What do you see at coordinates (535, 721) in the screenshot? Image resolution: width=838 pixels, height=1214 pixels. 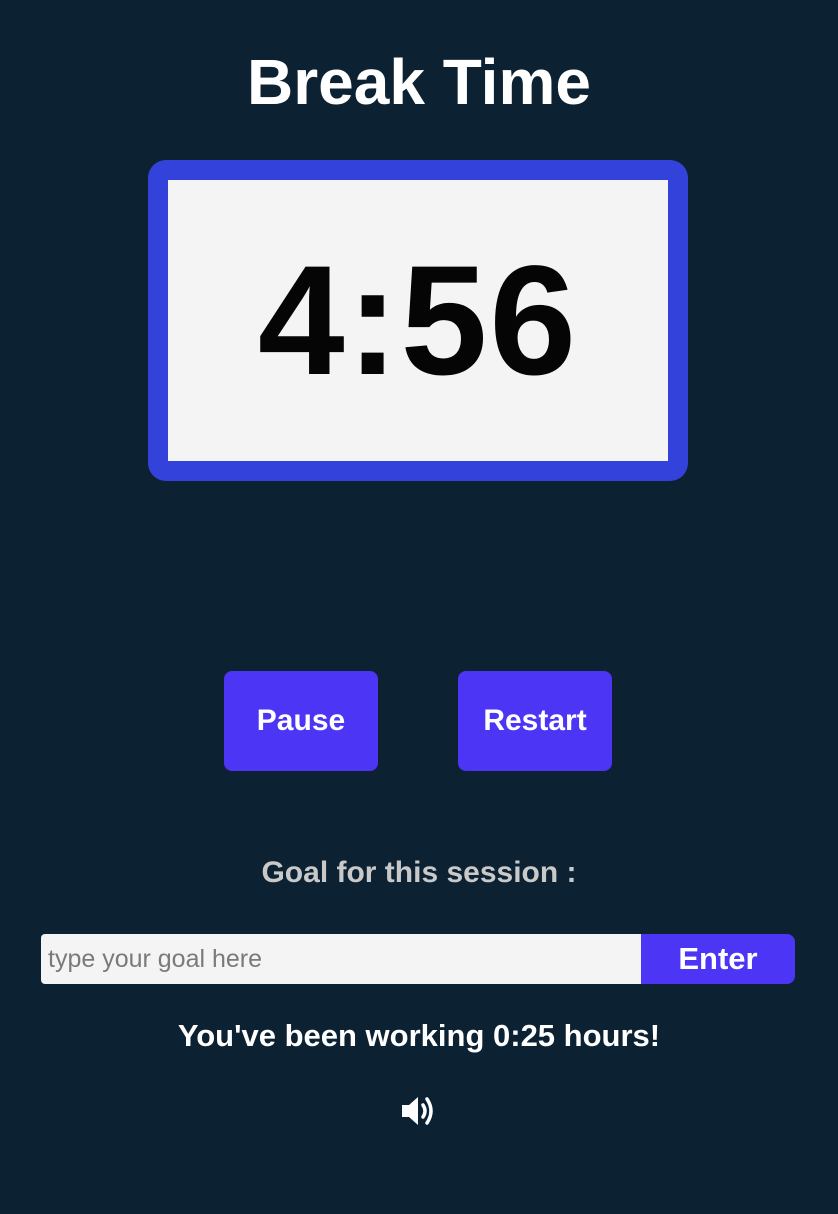 I see `restart-button: Restart` at bounding box center [535, 721].